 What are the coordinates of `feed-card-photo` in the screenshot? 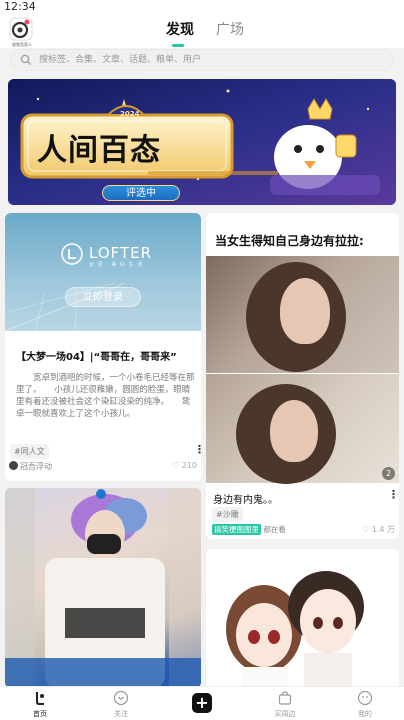 It's located at (103, 588).